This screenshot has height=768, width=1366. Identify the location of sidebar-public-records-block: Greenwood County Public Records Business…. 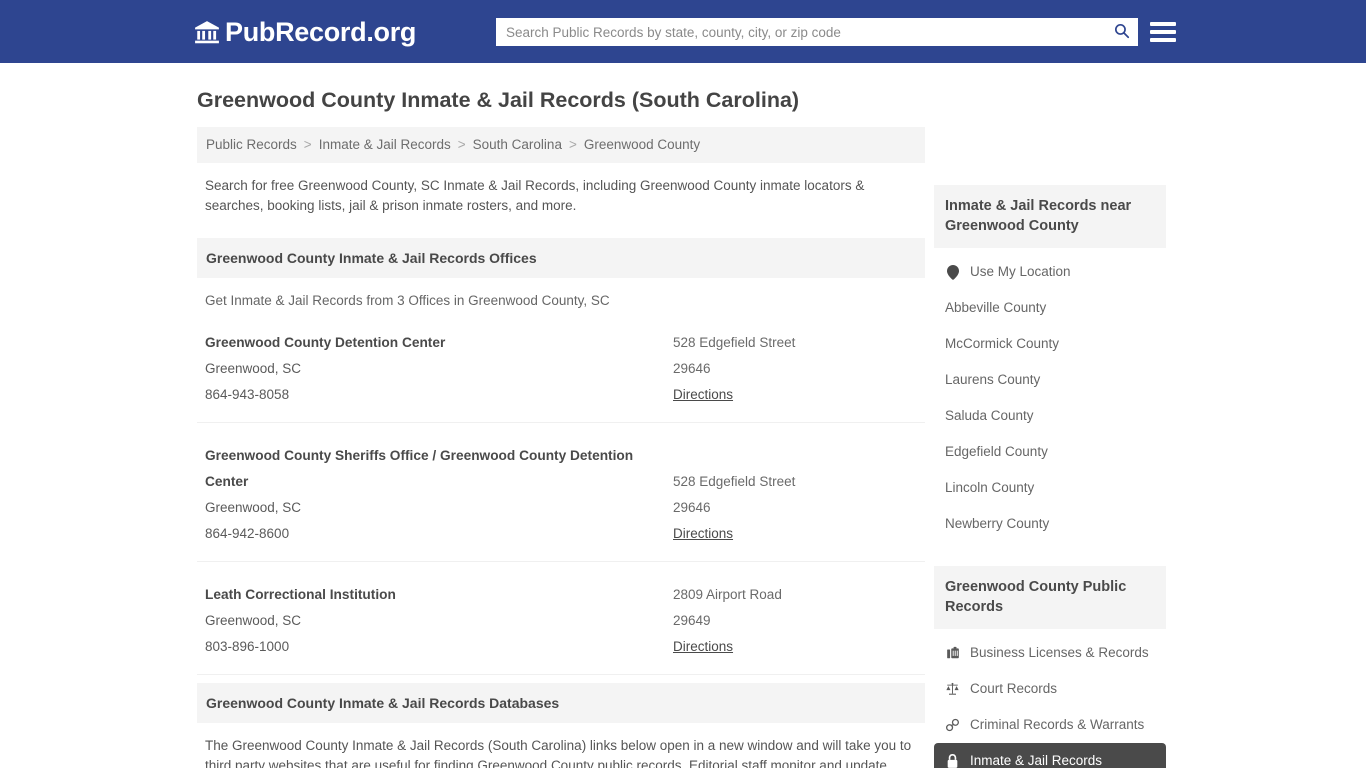
(1050, 667).